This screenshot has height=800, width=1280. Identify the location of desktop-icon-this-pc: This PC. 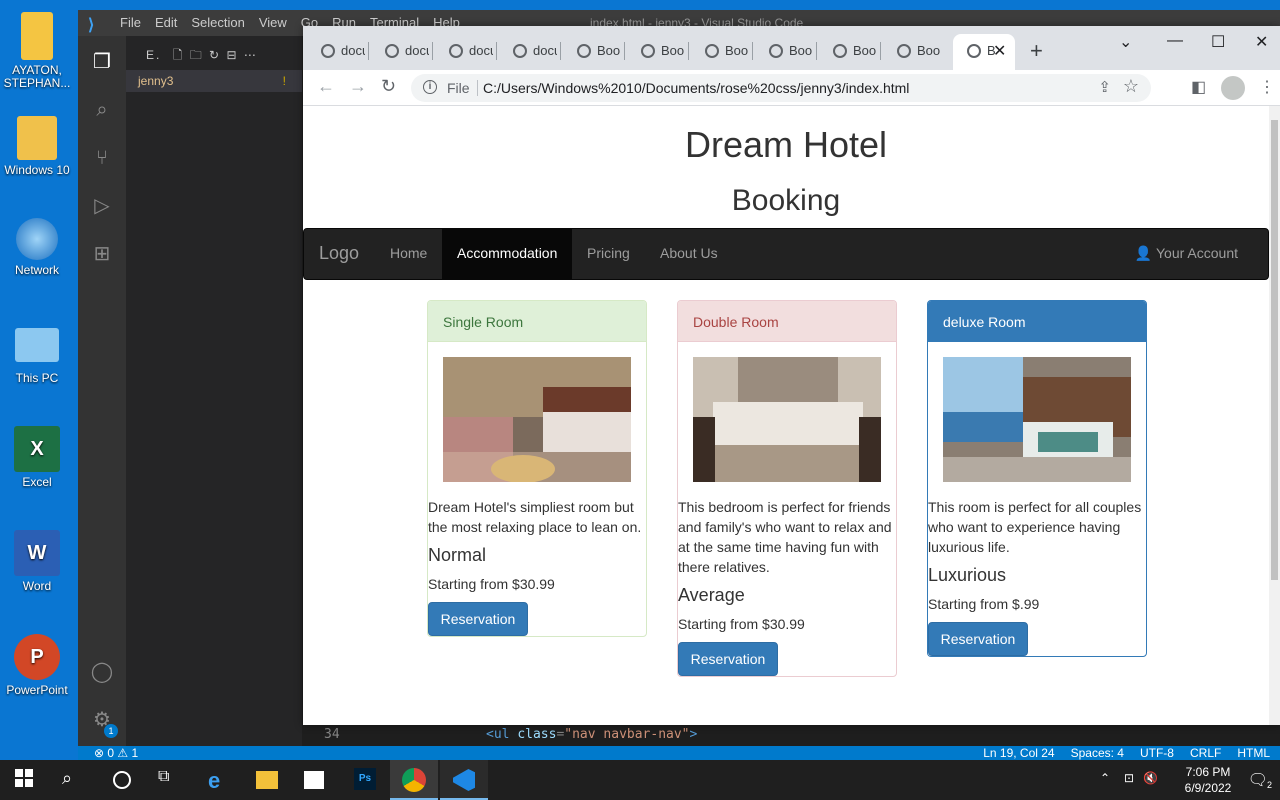
(37, 353).